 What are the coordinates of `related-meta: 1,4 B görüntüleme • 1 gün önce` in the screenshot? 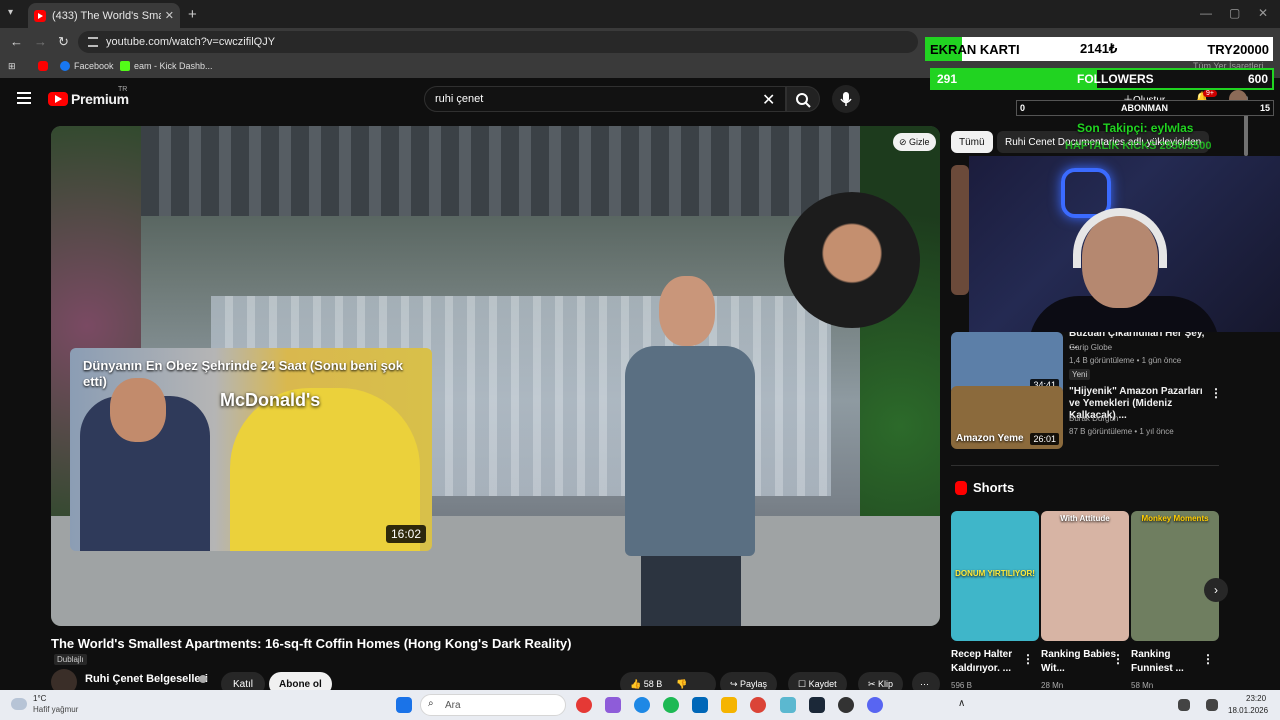 It's located at (1125, 360).